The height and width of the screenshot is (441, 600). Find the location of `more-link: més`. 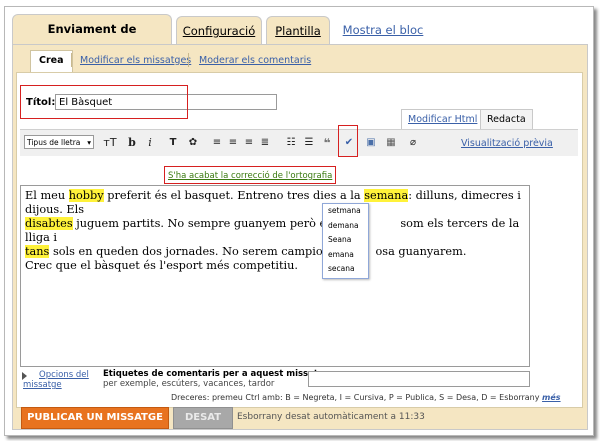

more-link: més is located at coordinates (551, 397).